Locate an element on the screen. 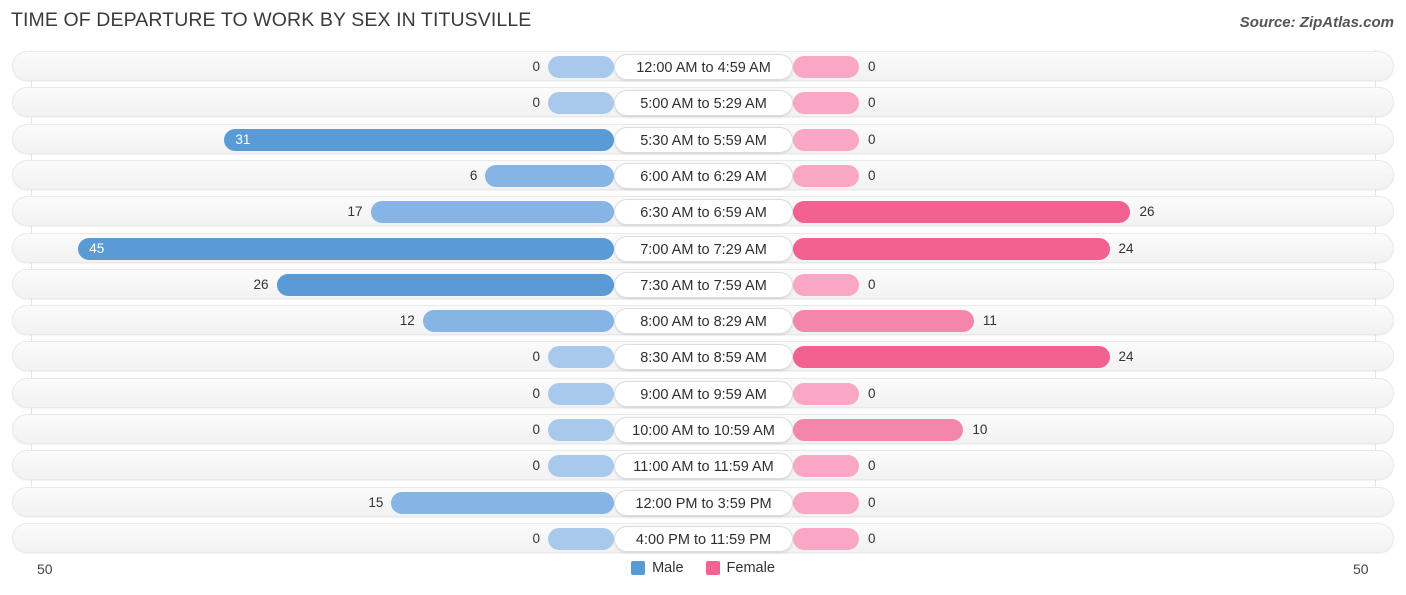  chart-row: 0 0 5:00 AM to 5:29 AM is located at coordinates (703, 102).